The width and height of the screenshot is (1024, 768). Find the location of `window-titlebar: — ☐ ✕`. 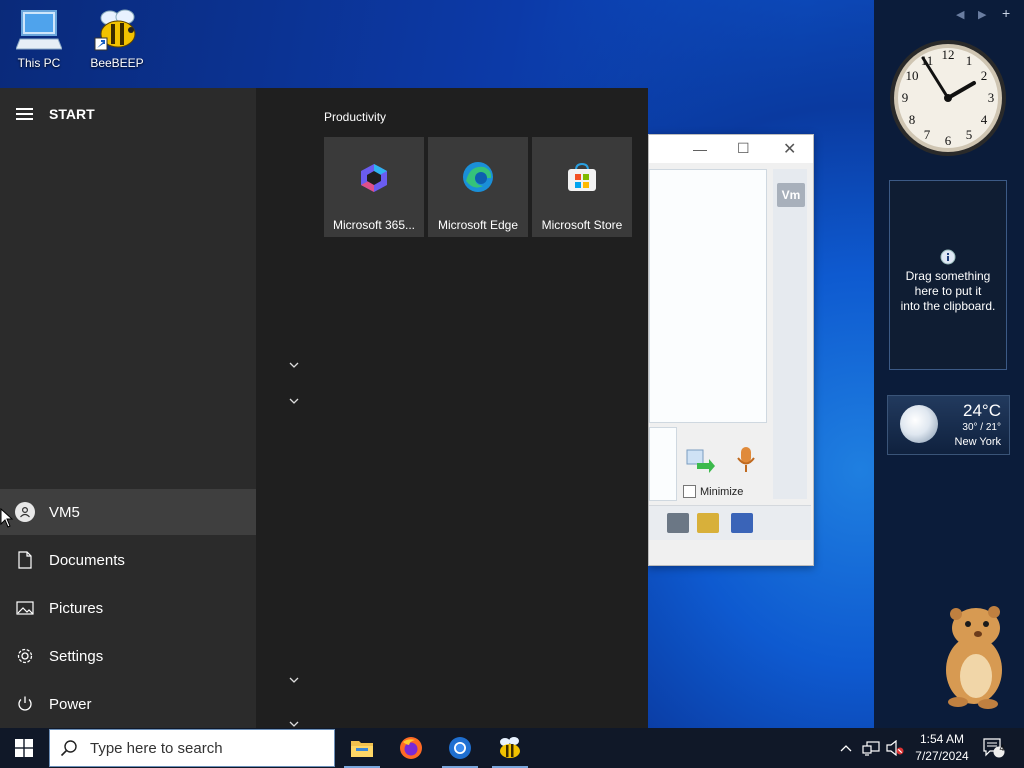

window-titlebar: — ☐ ✕ is located at coordinates (731, 149).